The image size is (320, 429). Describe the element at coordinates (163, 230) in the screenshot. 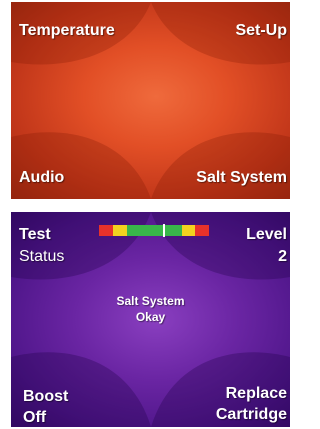

I see `level-meter-marker` at that location.